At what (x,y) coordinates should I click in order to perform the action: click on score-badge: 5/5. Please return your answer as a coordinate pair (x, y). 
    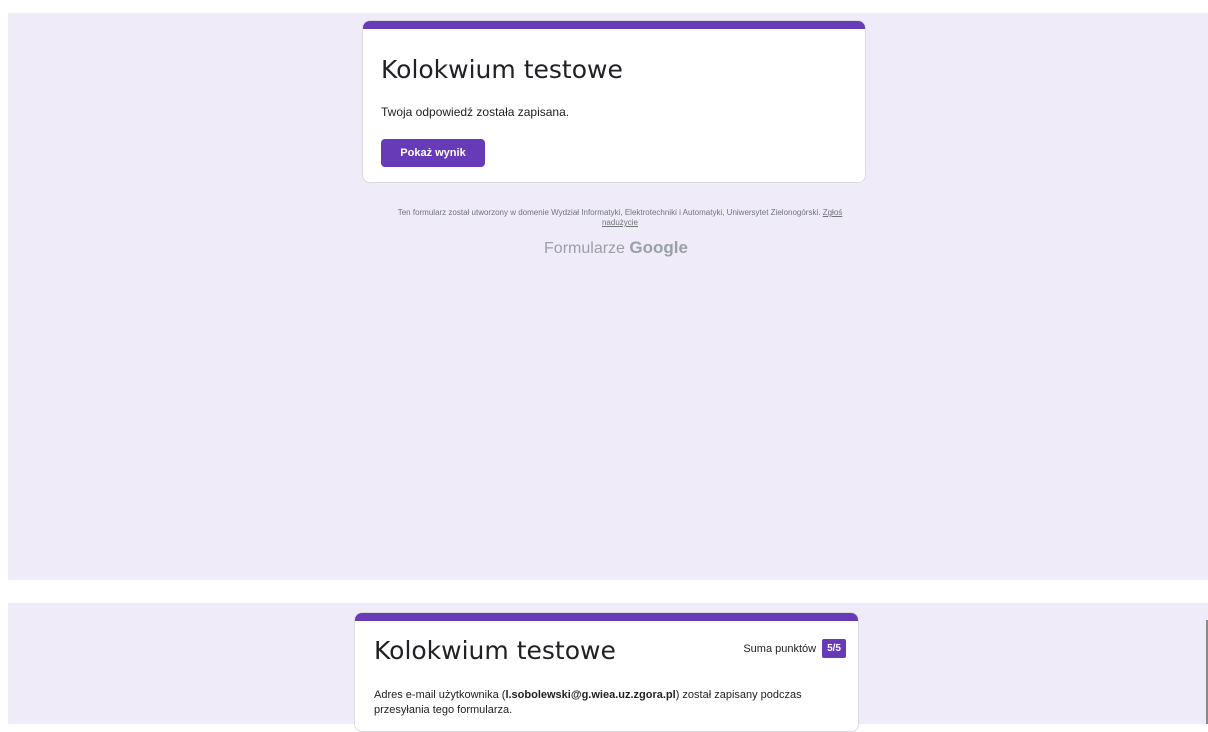
    Looking at the image, I should click on (834, 648).